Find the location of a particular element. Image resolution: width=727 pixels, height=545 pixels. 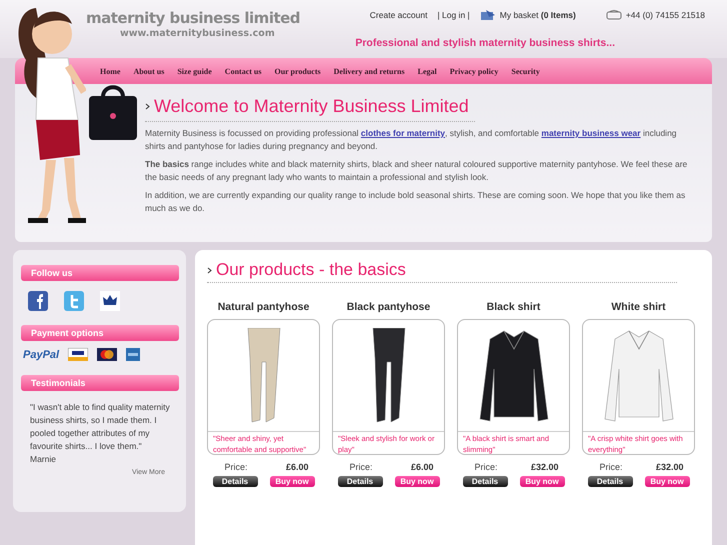

section-header: Payment options is located at coordinates (100, 333).